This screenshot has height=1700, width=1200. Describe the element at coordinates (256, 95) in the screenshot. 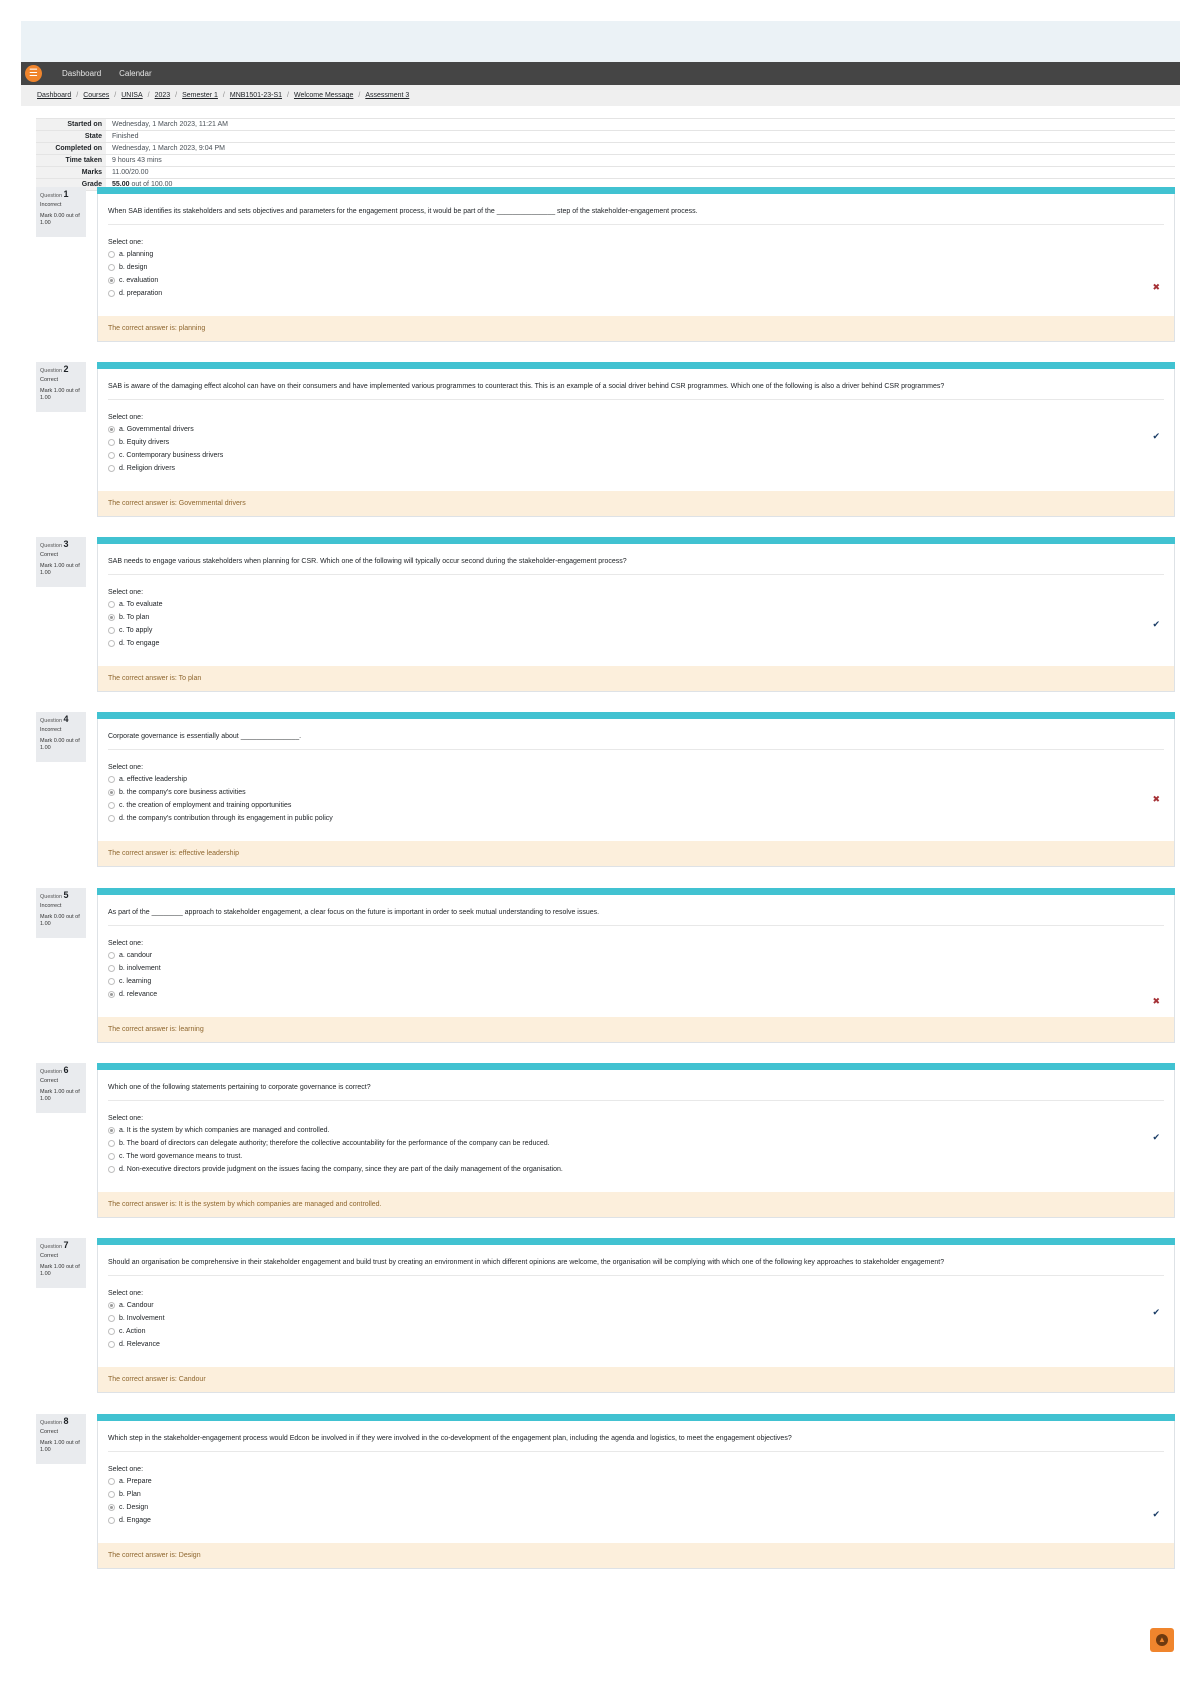

I see `breadcrumb-item: MNB1501-23-S1` at that location.